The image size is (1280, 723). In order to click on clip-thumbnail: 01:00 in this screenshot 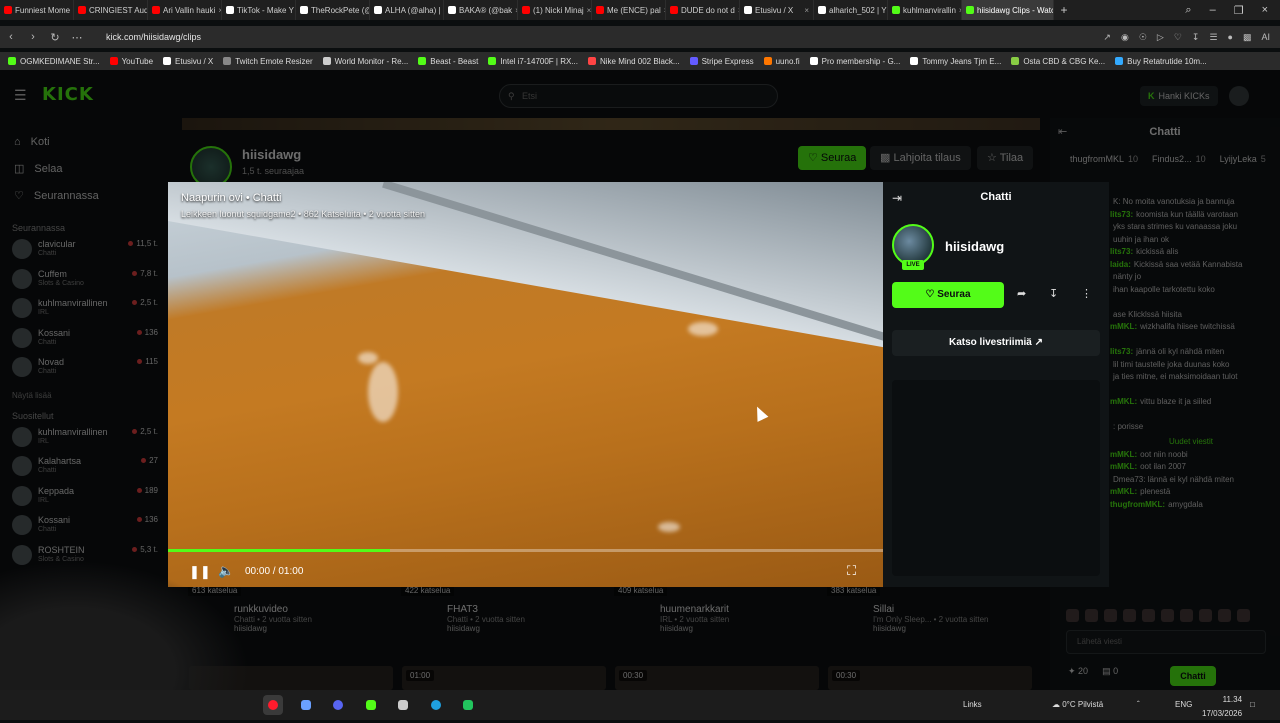, I will do `click(504, 678)`.